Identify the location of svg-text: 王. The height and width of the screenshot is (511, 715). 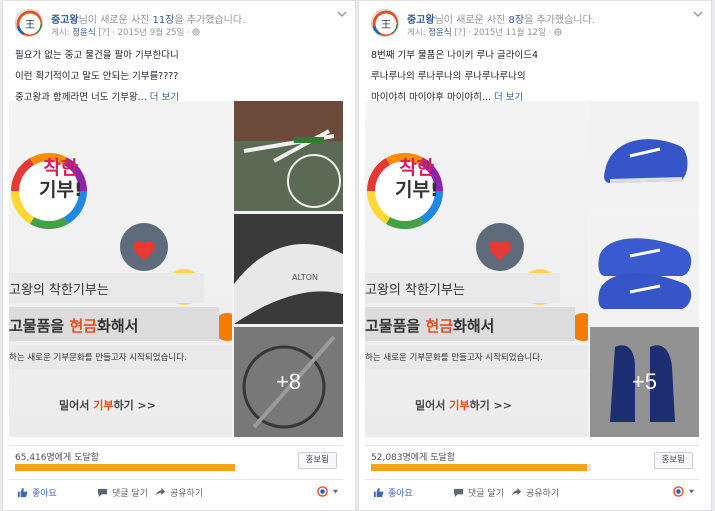
(386, 25).